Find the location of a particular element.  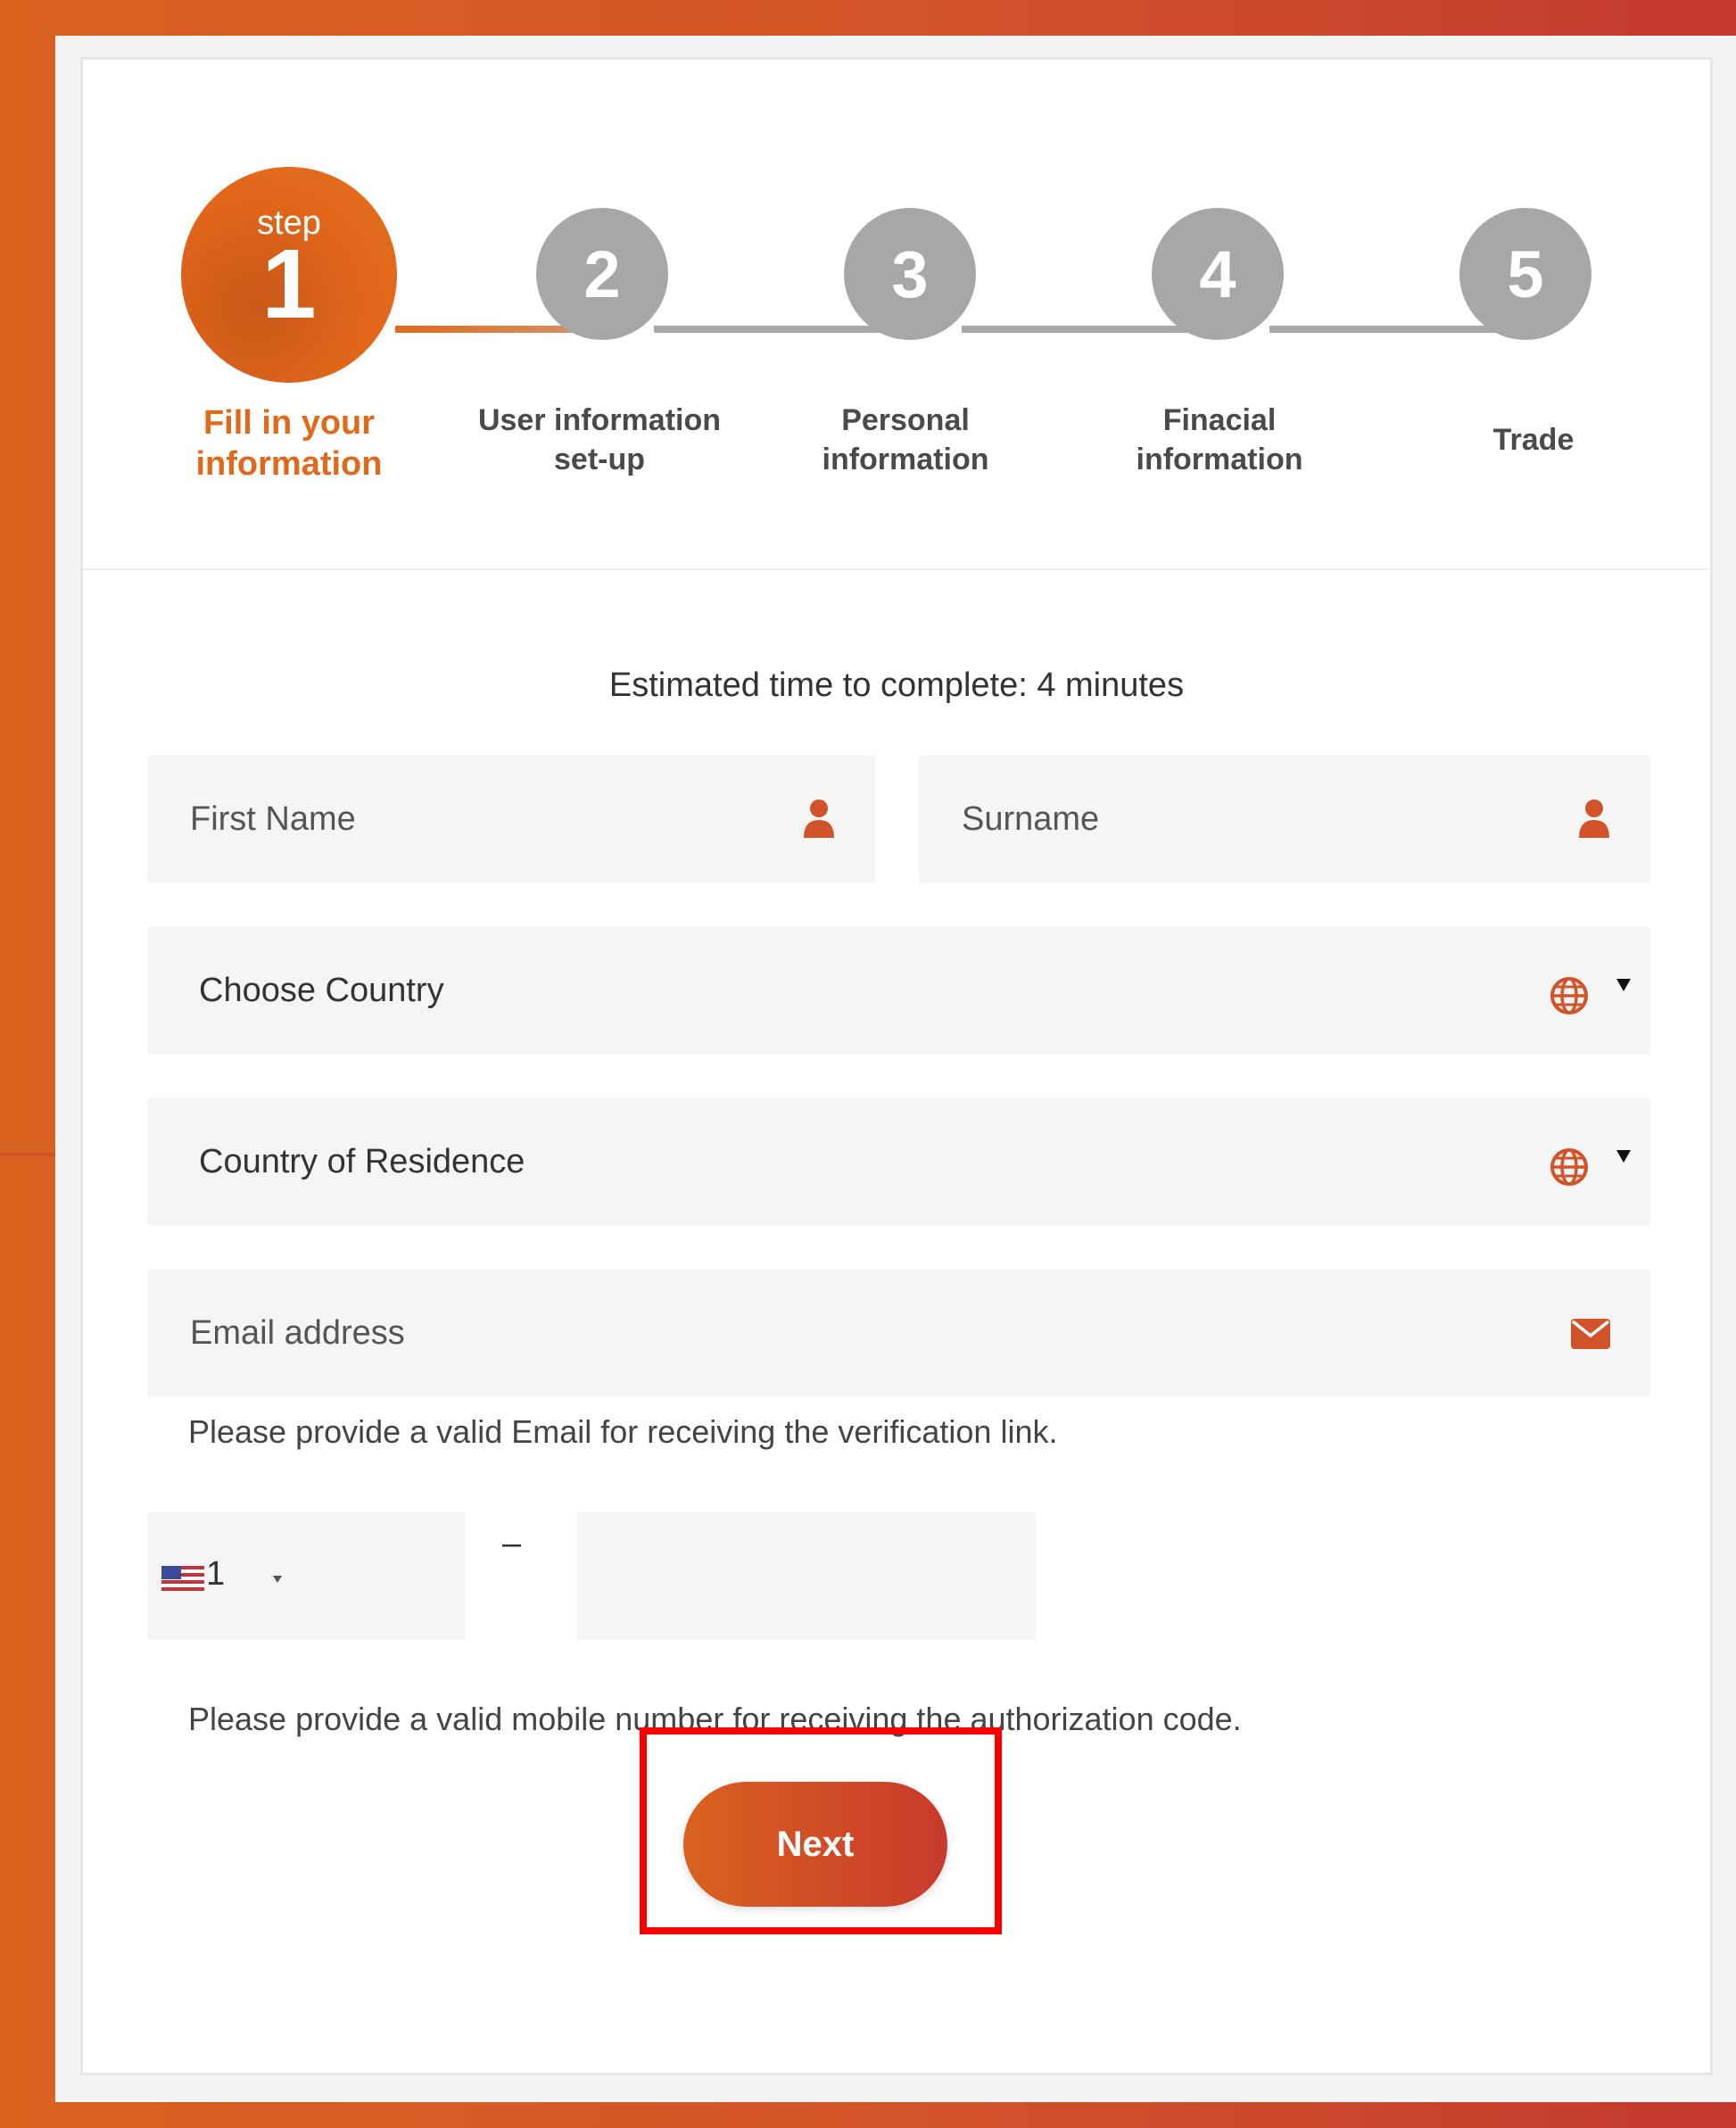

step-4-circle: 4 is located at coordinates (1218, 274).